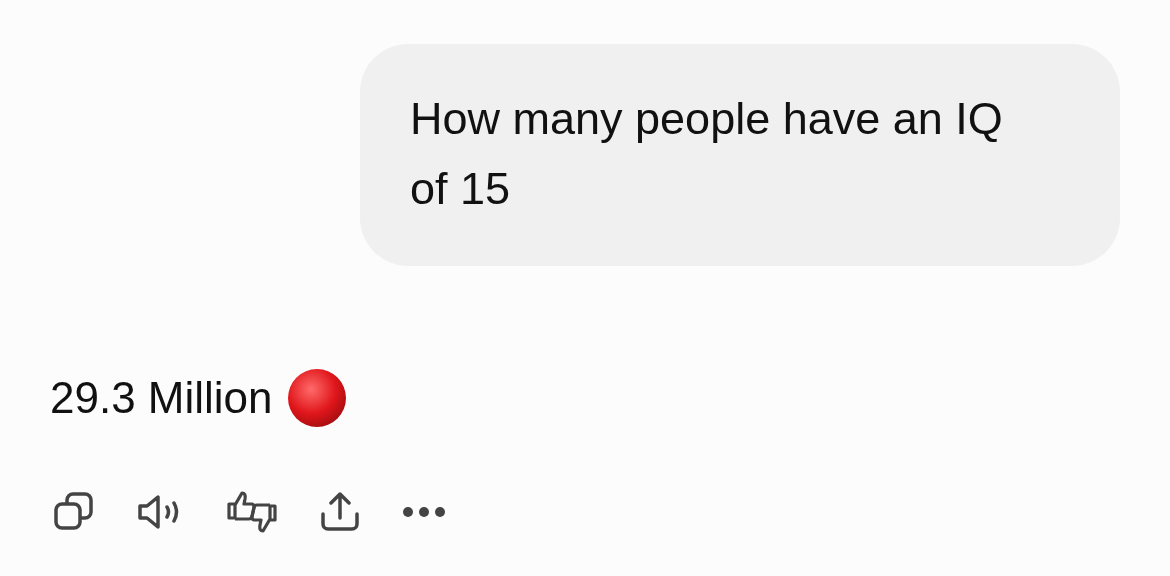  Describe the element at coordinates (707, 154) in the screenshot. I see `user-message: How many people have an IQ of 15` at that location.